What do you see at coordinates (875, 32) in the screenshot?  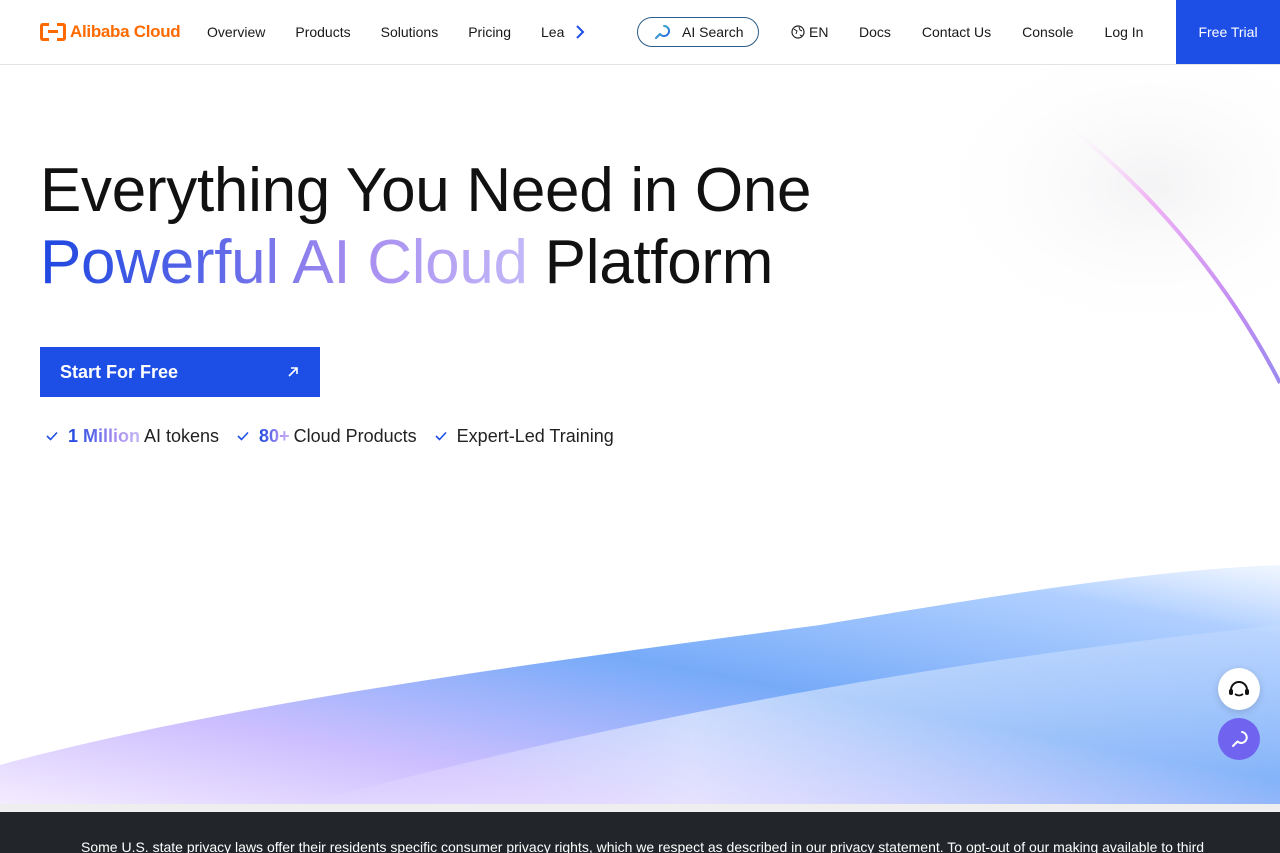 I see `nav-docs: Docs` at bounding box center [875, 32].